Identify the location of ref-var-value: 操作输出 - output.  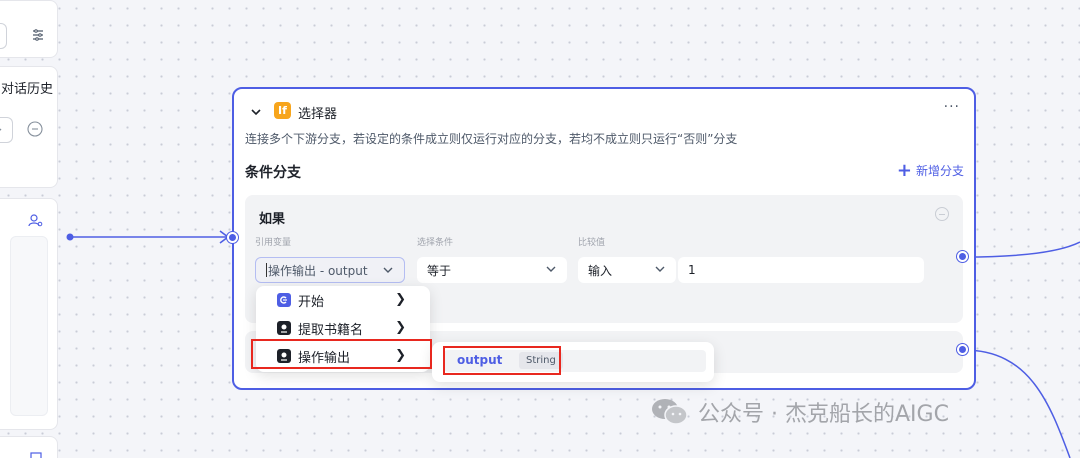
(318, 270).